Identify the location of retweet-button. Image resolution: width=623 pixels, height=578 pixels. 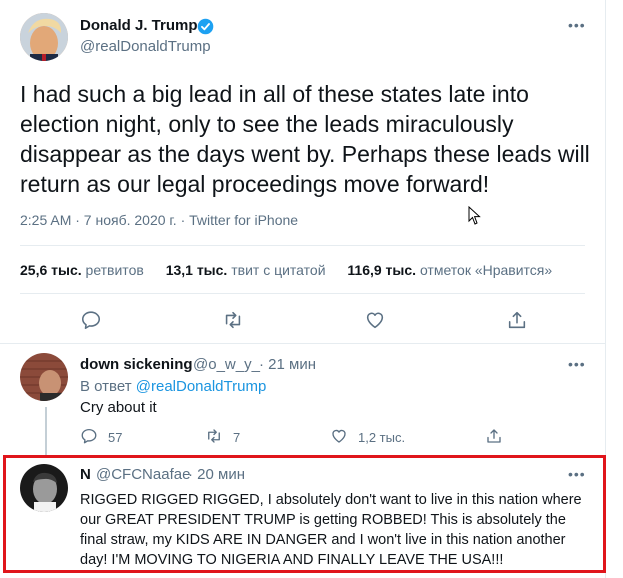
(233, 320).